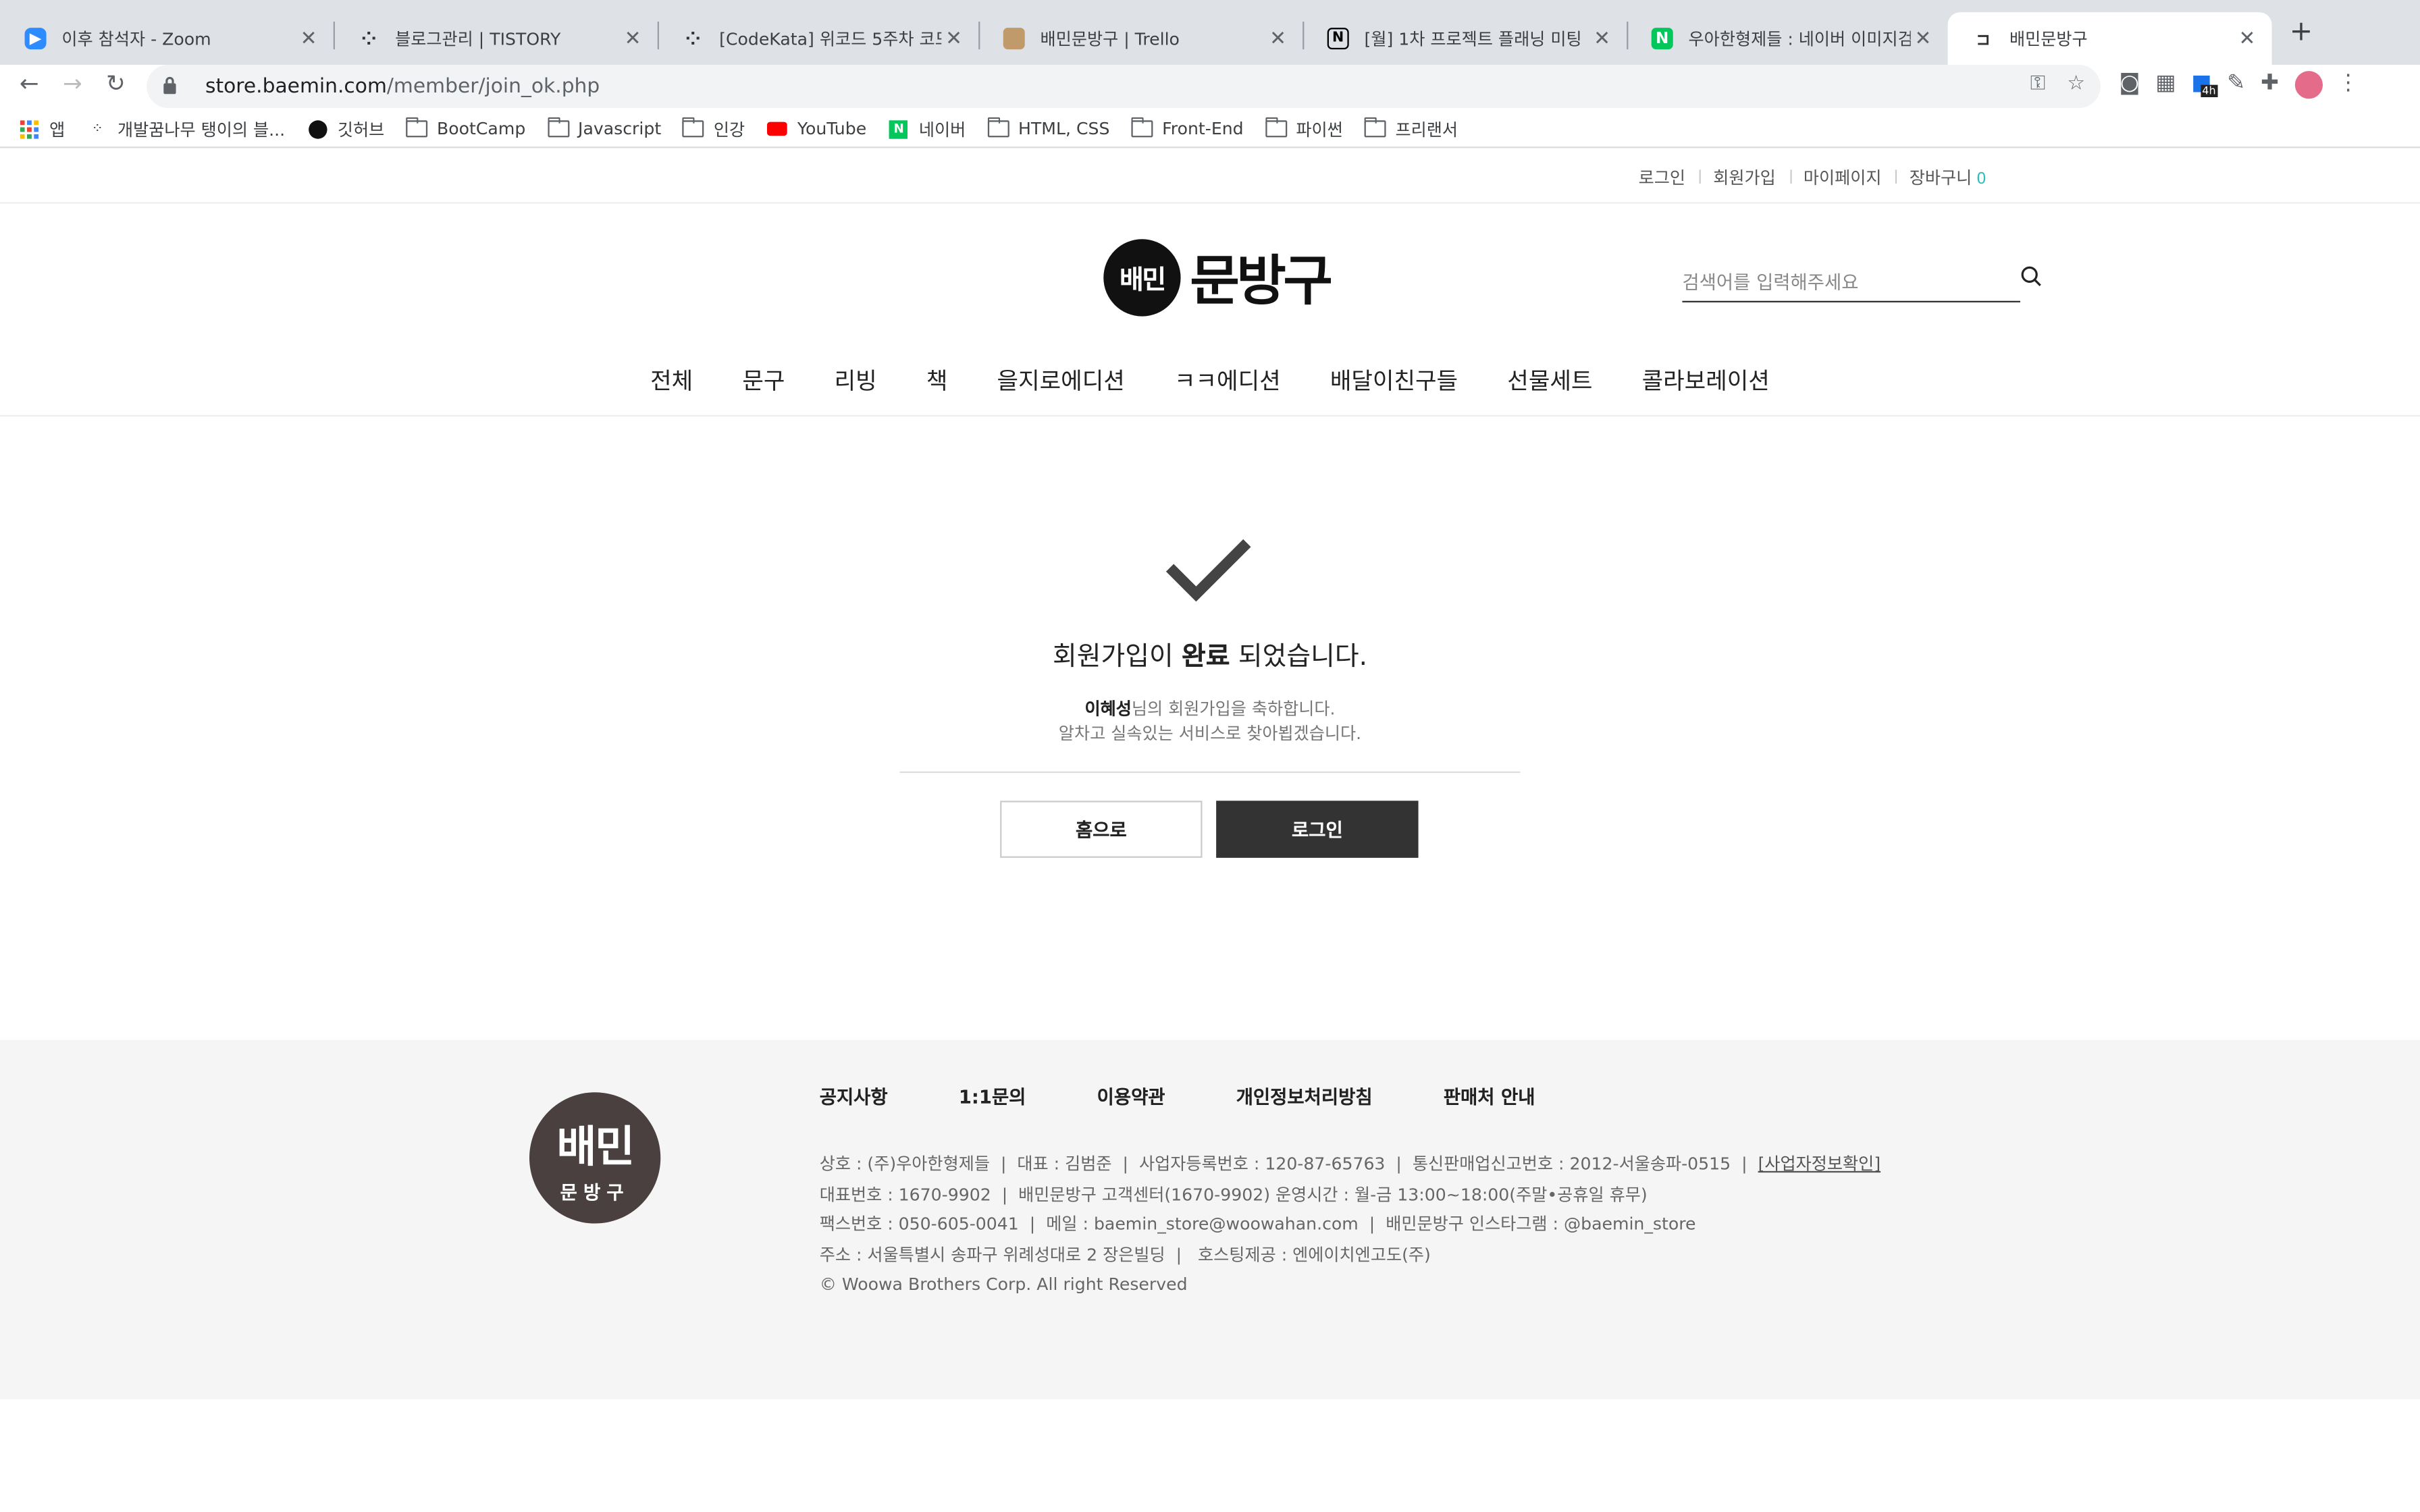 This screenshot has height=1512, width=2420. What do you see at coordinates (1261, 282) in the screenshot?
I see `logo-text: 문방구` at bounding box center [1261, 282].